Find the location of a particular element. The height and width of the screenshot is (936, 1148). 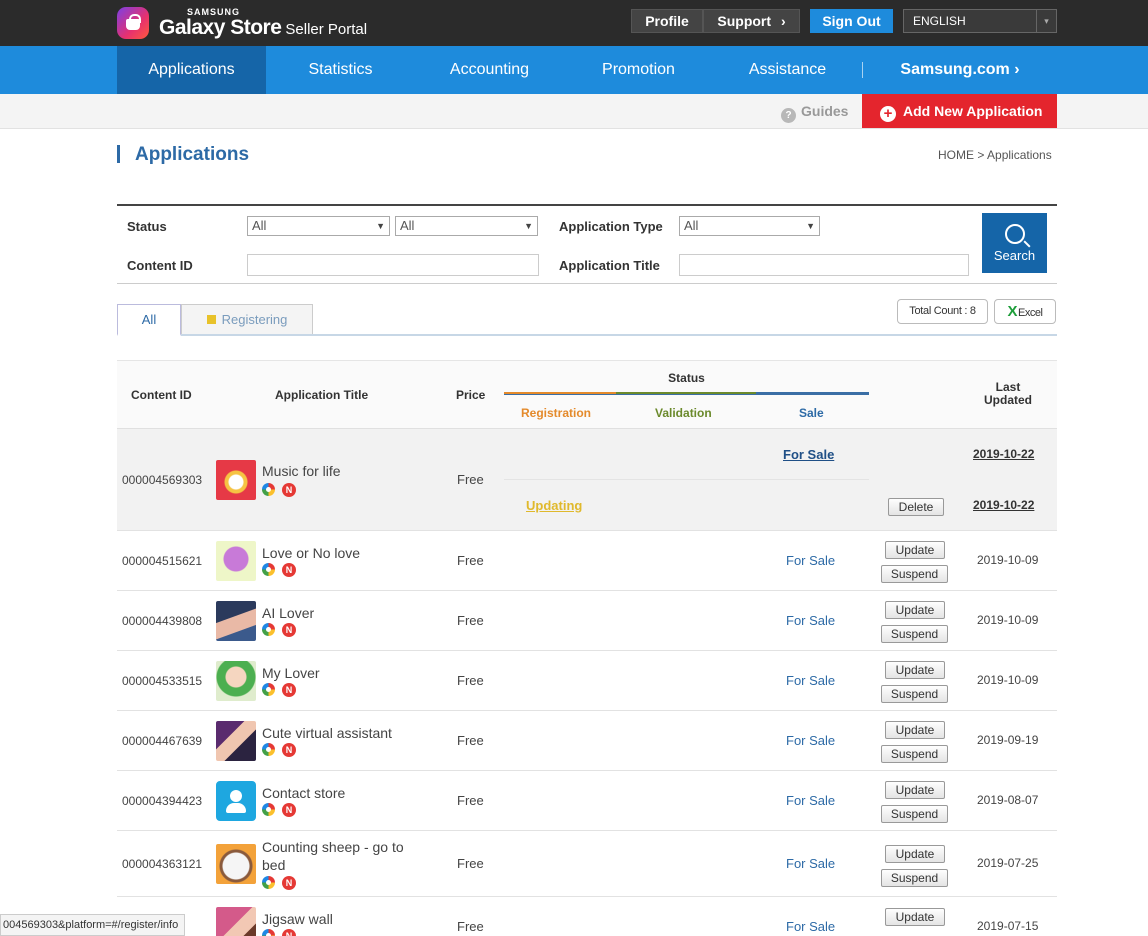

content-id-input is located at coordinates (393, 265).